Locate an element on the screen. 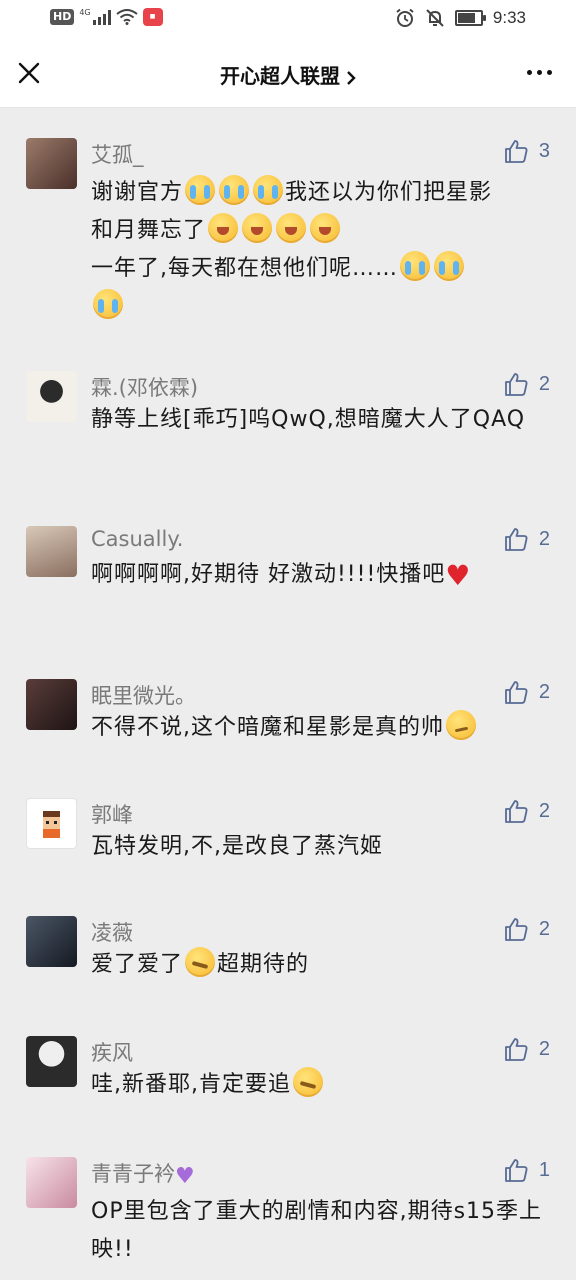  commenter-name: 青青子衿♥ is located at coordinates (143, 1173).